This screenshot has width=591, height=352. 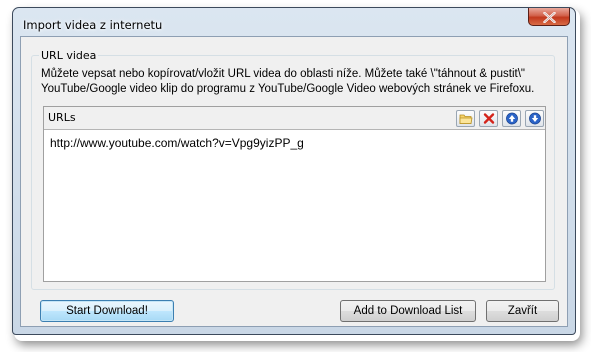 What do you see at coordinates (107, 311) in the screenshot?
I see `start-download-button: Start Download!` at bounding box center [107, 311].